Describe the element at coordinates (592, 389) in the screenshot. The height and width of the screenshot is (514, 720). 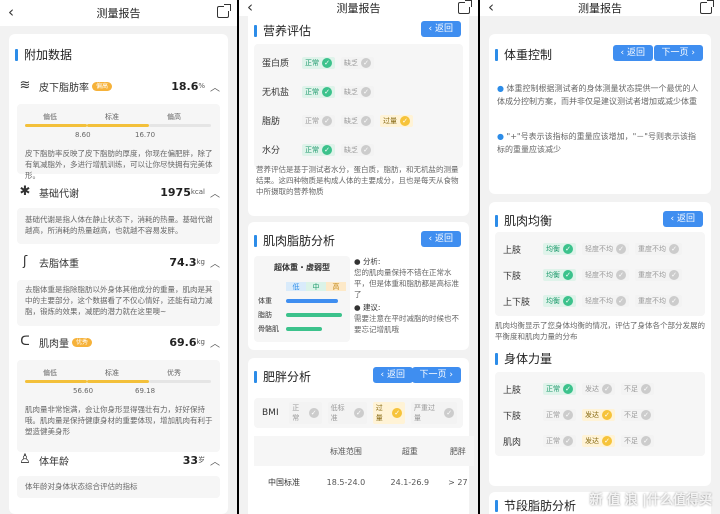
I see `chip-label: 发达` at that location.